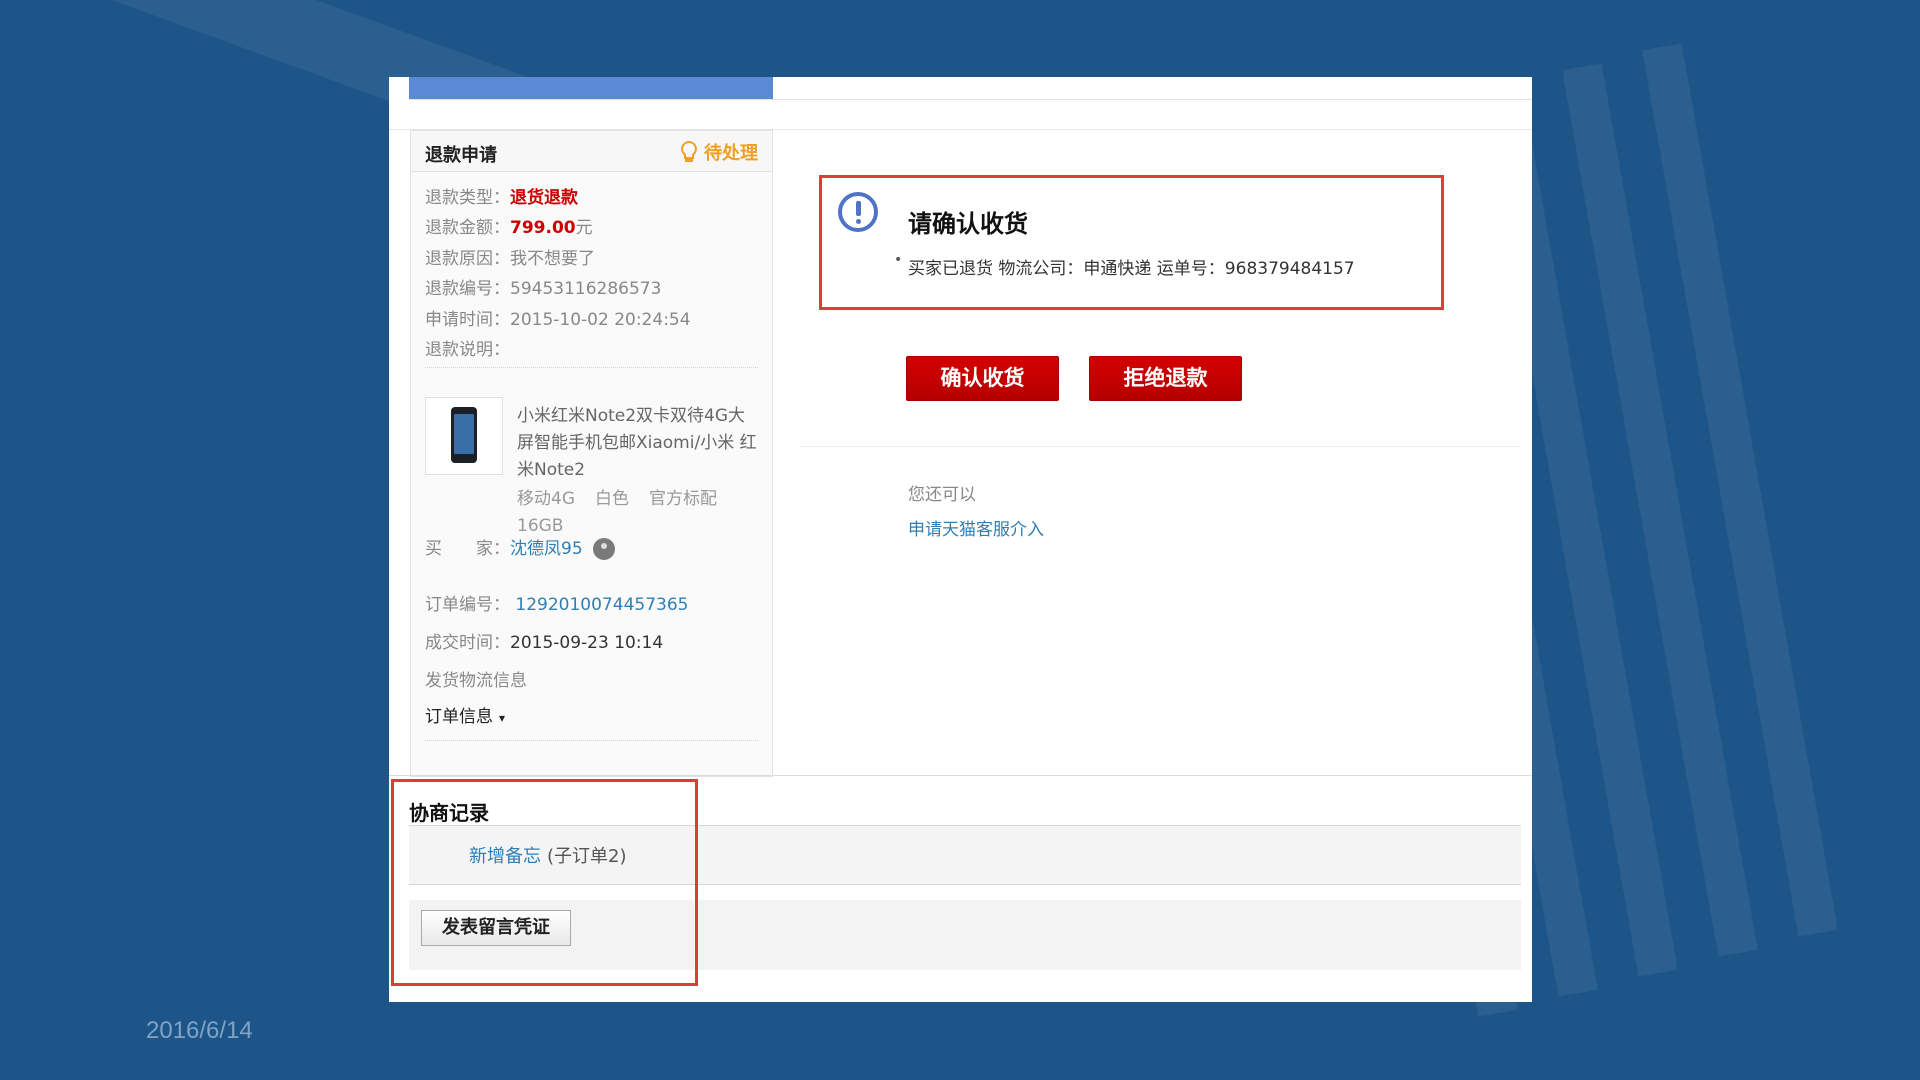 The width and height of the screenshot is (1920, 1080). I want to click on refund-reason-label: 退款原因：, so click(467, 259).